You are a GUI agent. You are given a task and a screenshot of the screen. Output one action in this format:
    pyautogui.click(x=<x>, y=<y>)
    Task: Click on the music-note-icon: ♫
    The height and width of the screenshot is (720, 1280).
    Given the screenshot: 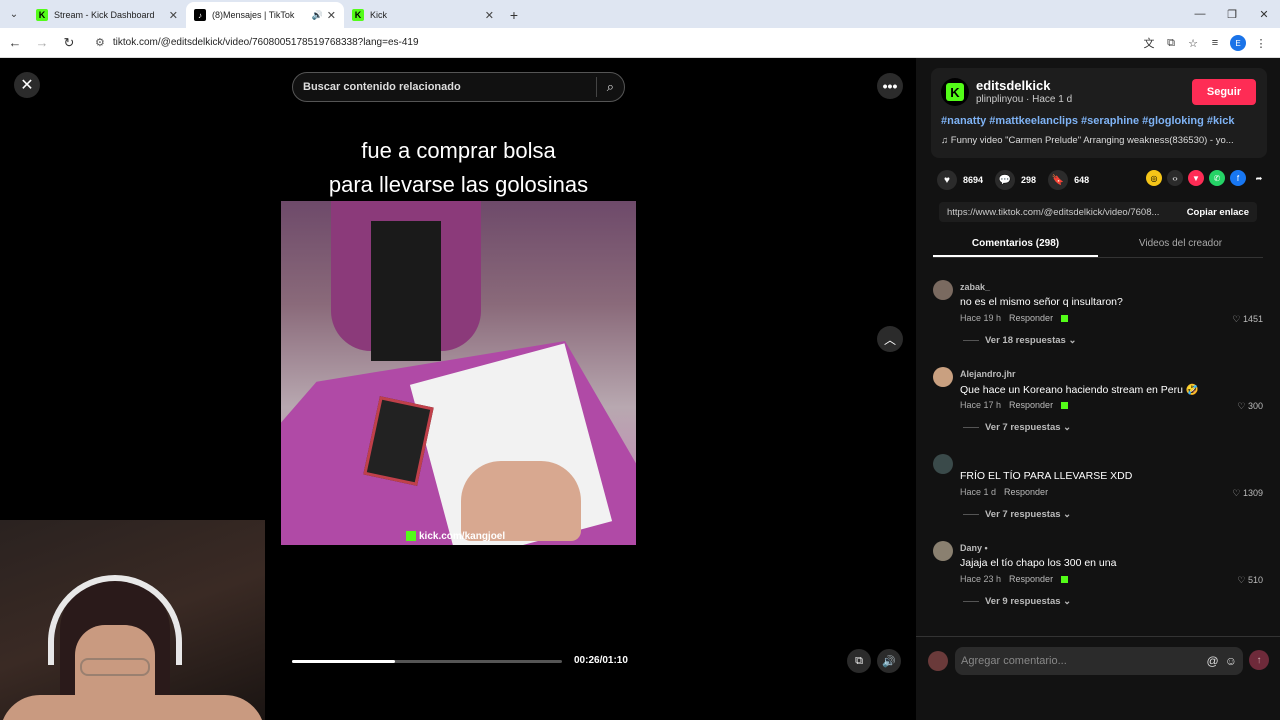 What is the action you would take?
    pyautogui.click(x=946, y=140)
    